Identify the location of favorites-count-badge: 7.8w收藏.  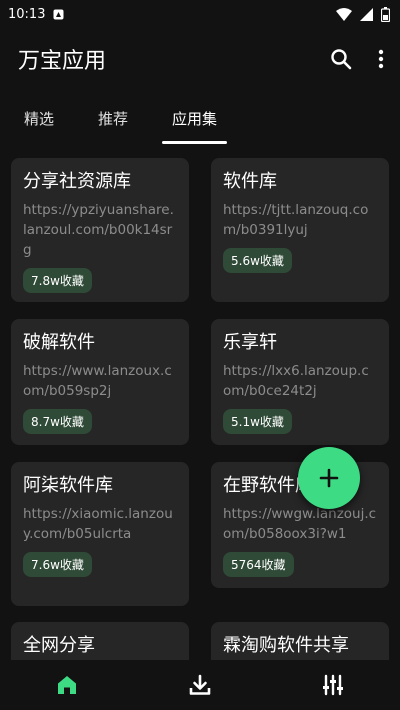
(57, 280).